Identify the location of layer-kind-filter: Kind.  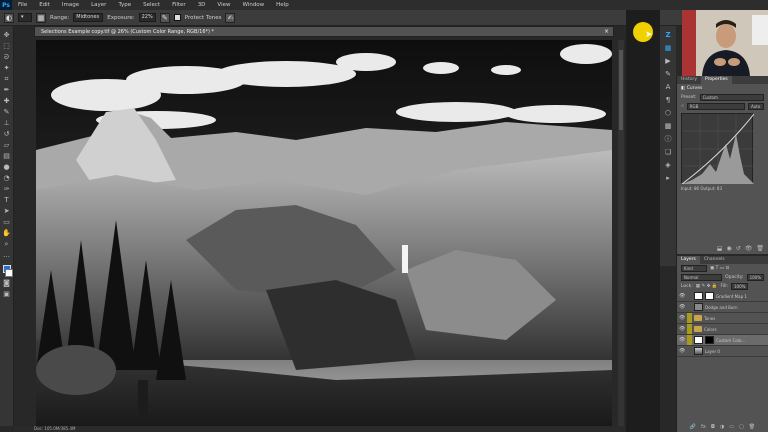
(694, 268).